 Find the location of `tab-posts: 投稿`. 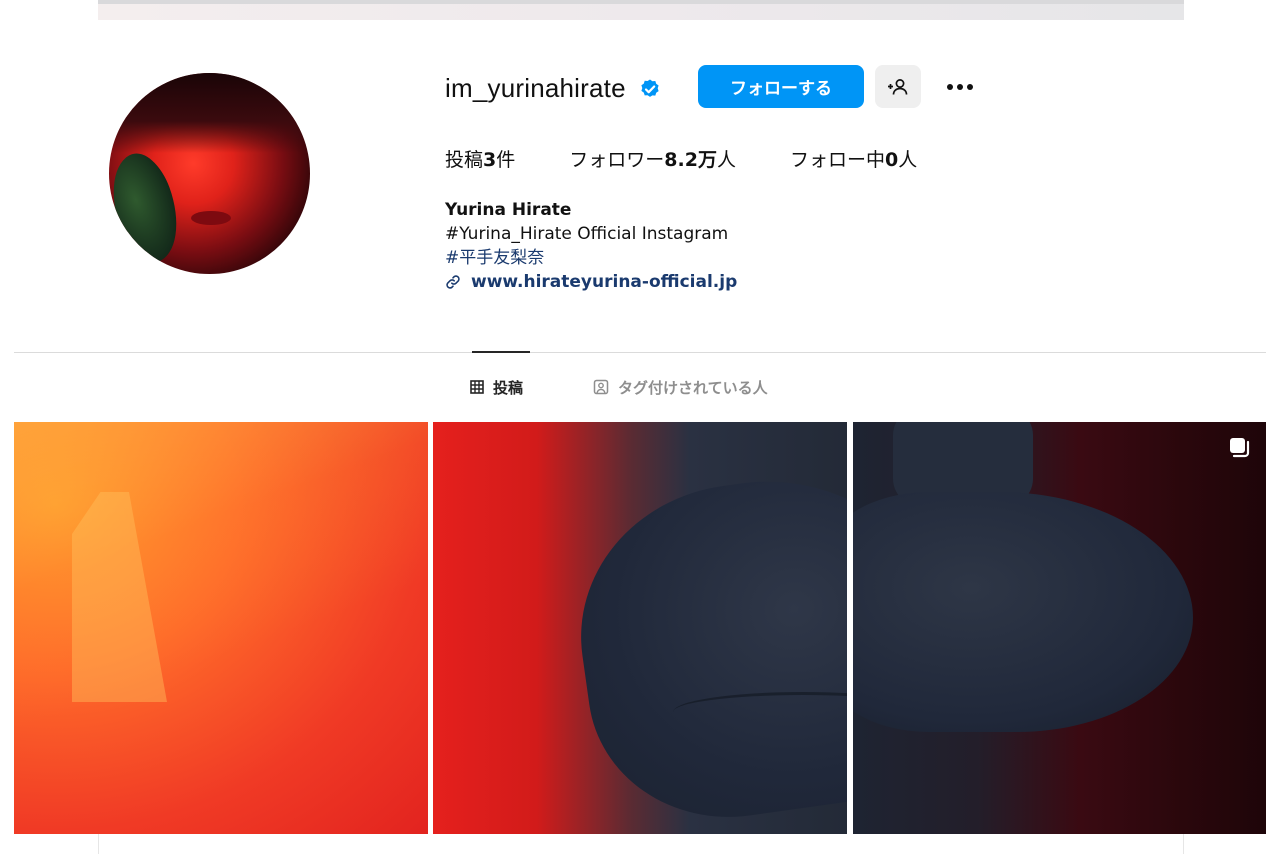

tab-posts: 投稿 is located at coordinates (496, 387).